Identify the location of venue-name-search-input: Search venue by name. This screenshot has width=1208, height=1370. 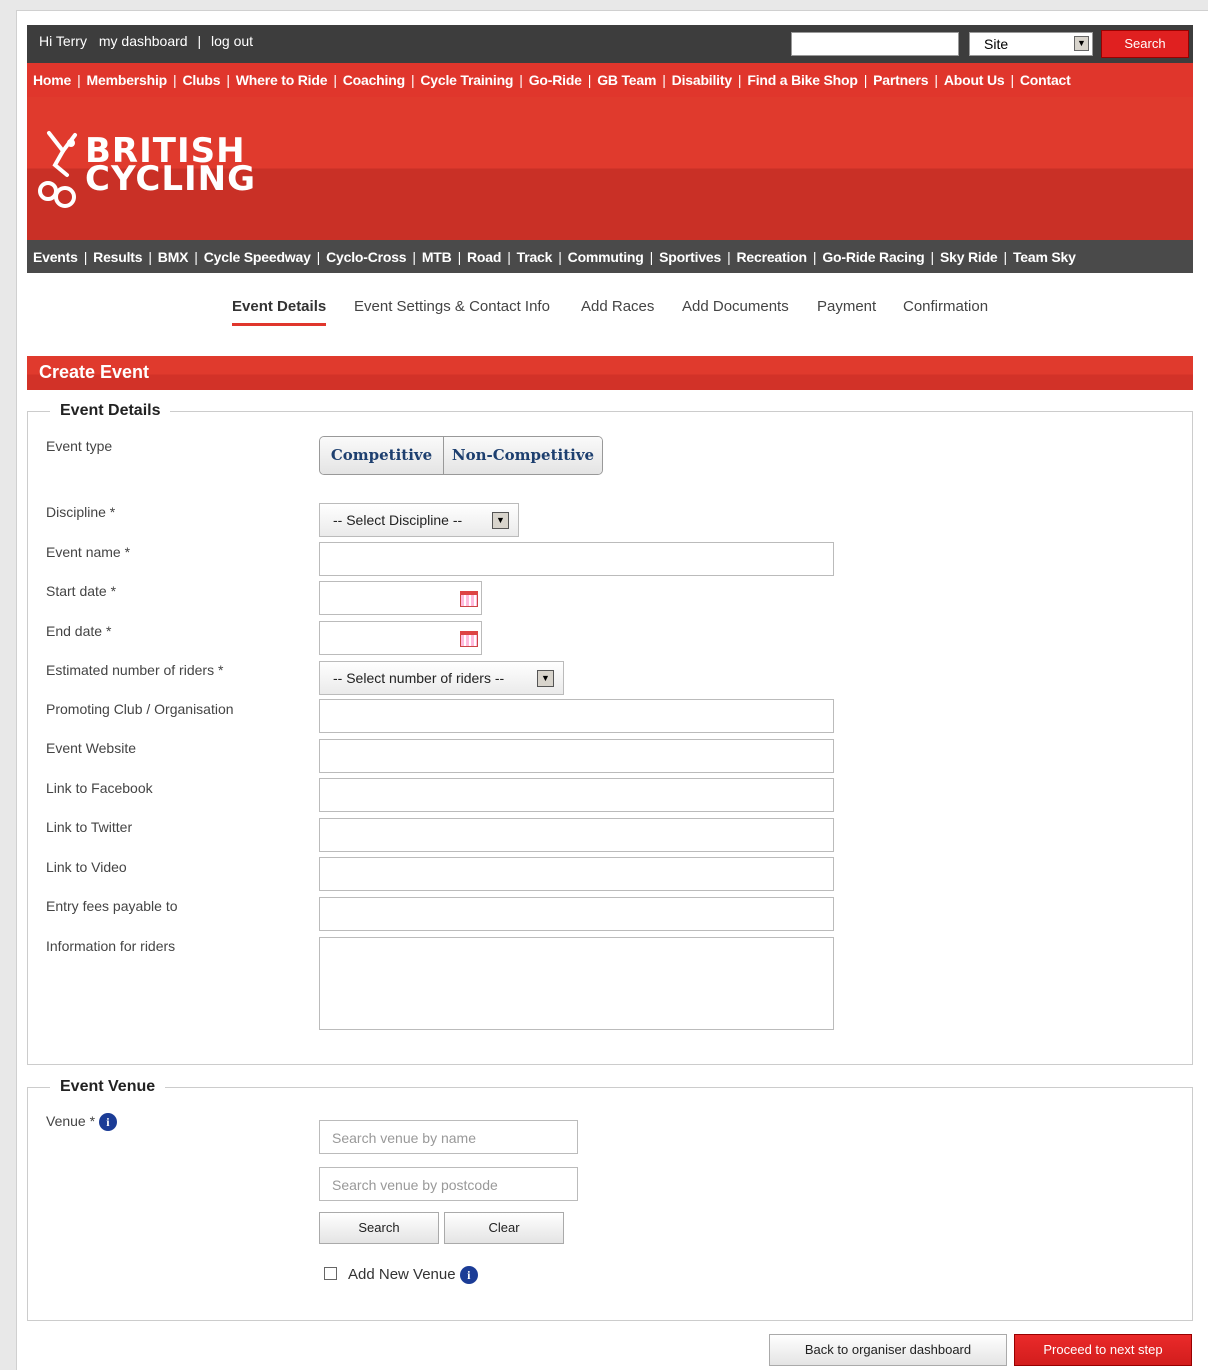
(448, 1137).